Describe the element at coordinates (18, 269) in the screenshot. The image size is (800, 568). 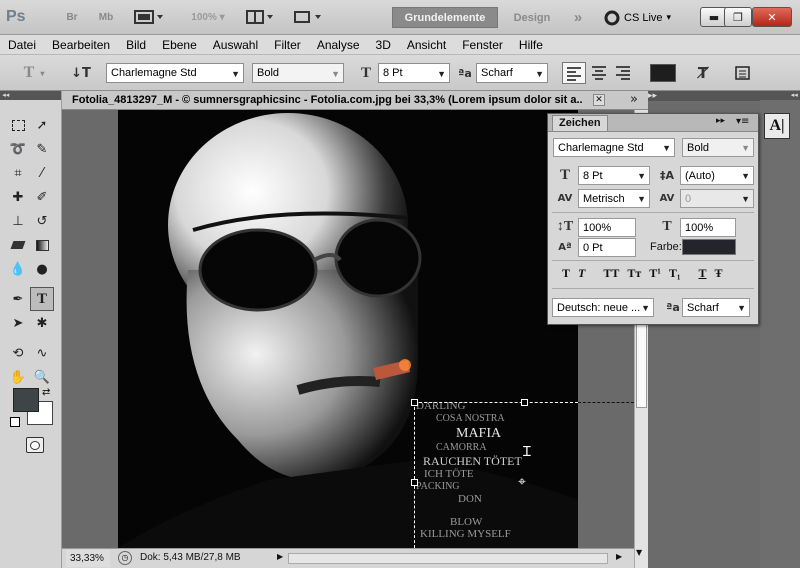
I see `blur-tool: 💧` at that location.